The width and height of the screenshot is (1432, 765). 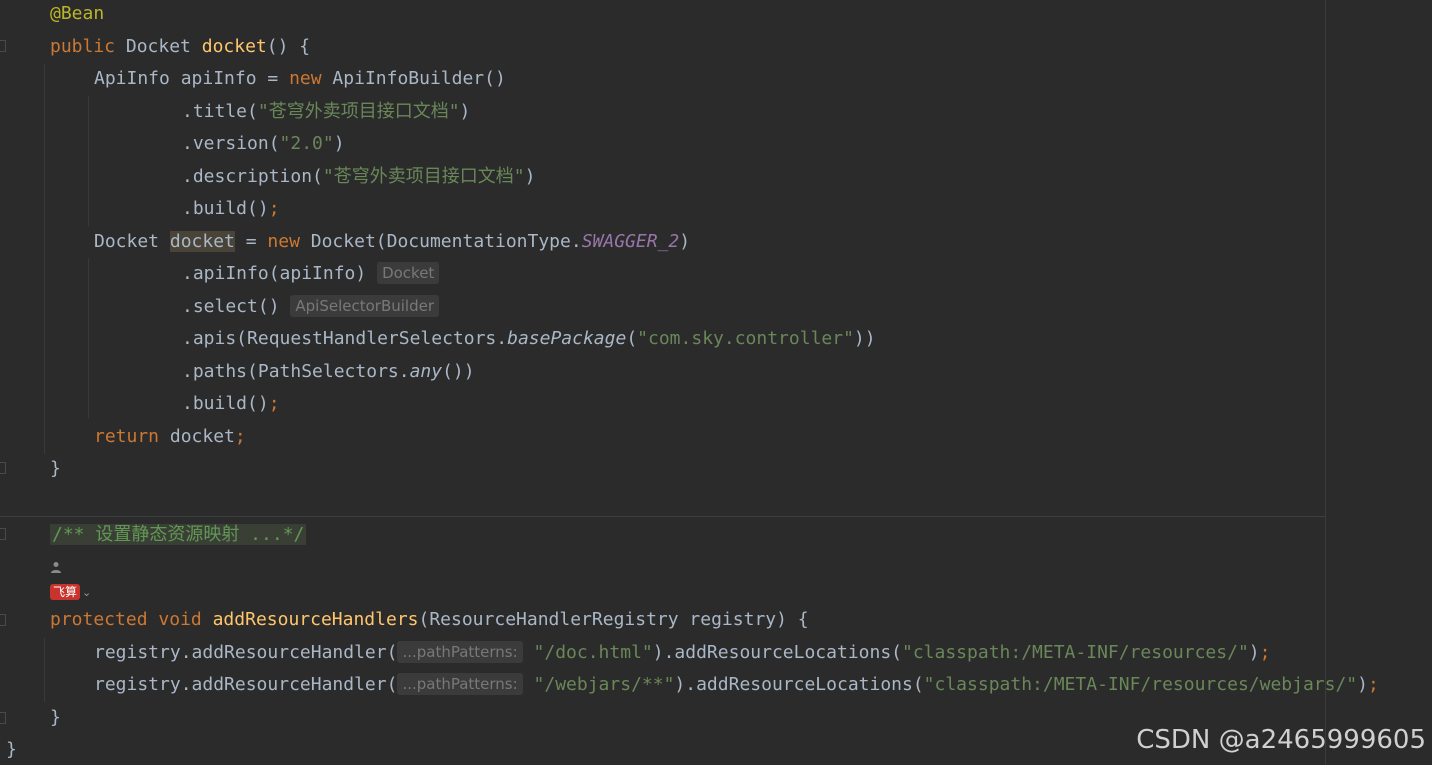 I want to click on chevron-down-icon: ⌄, so click(x=86, y=592).